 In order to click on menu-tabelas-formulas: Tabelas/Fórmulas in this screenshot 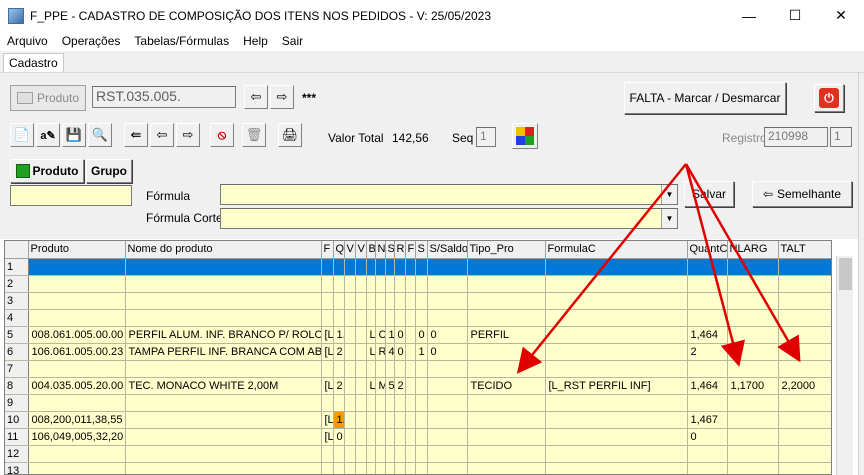, I will do `click(181, 41)`.